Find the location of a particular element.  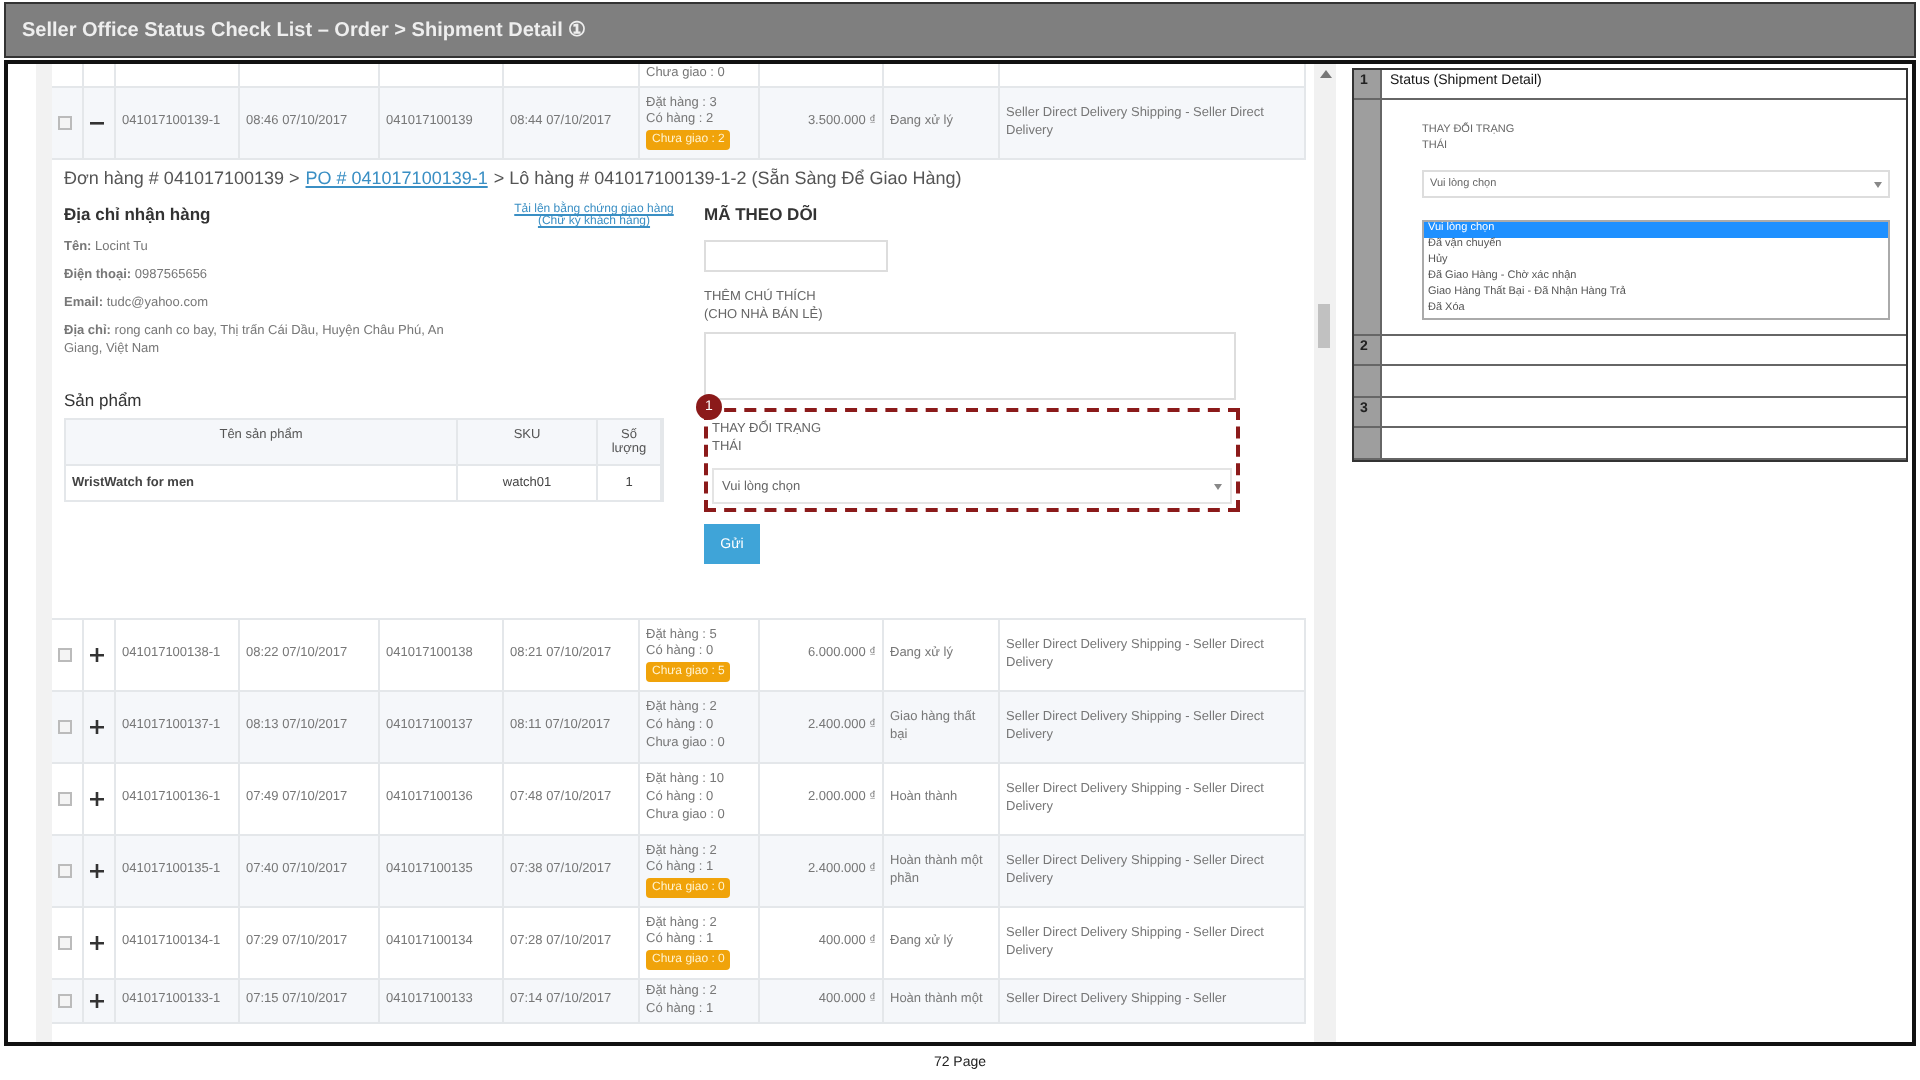

scrollbar is located at coordinates (1325, 553).